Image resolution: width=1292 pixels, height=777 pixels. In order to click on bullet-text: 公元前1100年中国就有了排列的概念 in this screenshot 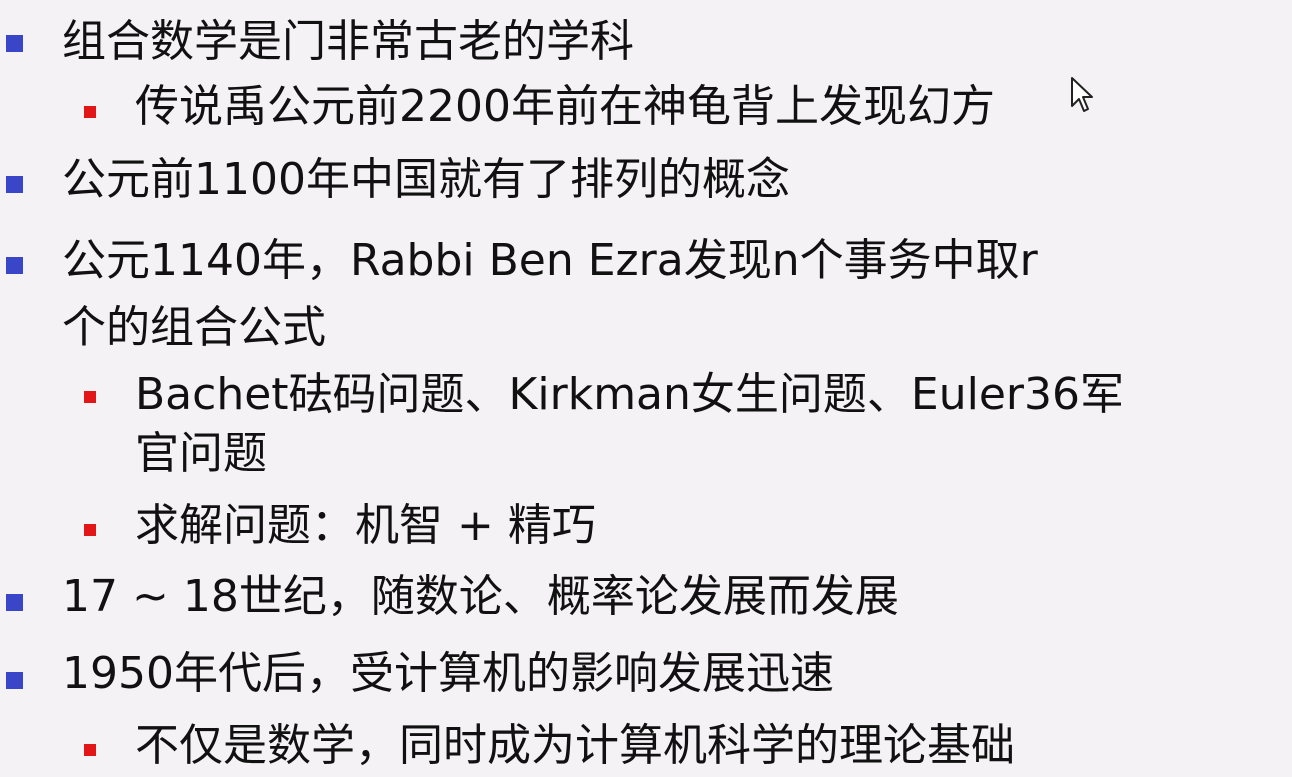, I will do `click(426, 179)`.